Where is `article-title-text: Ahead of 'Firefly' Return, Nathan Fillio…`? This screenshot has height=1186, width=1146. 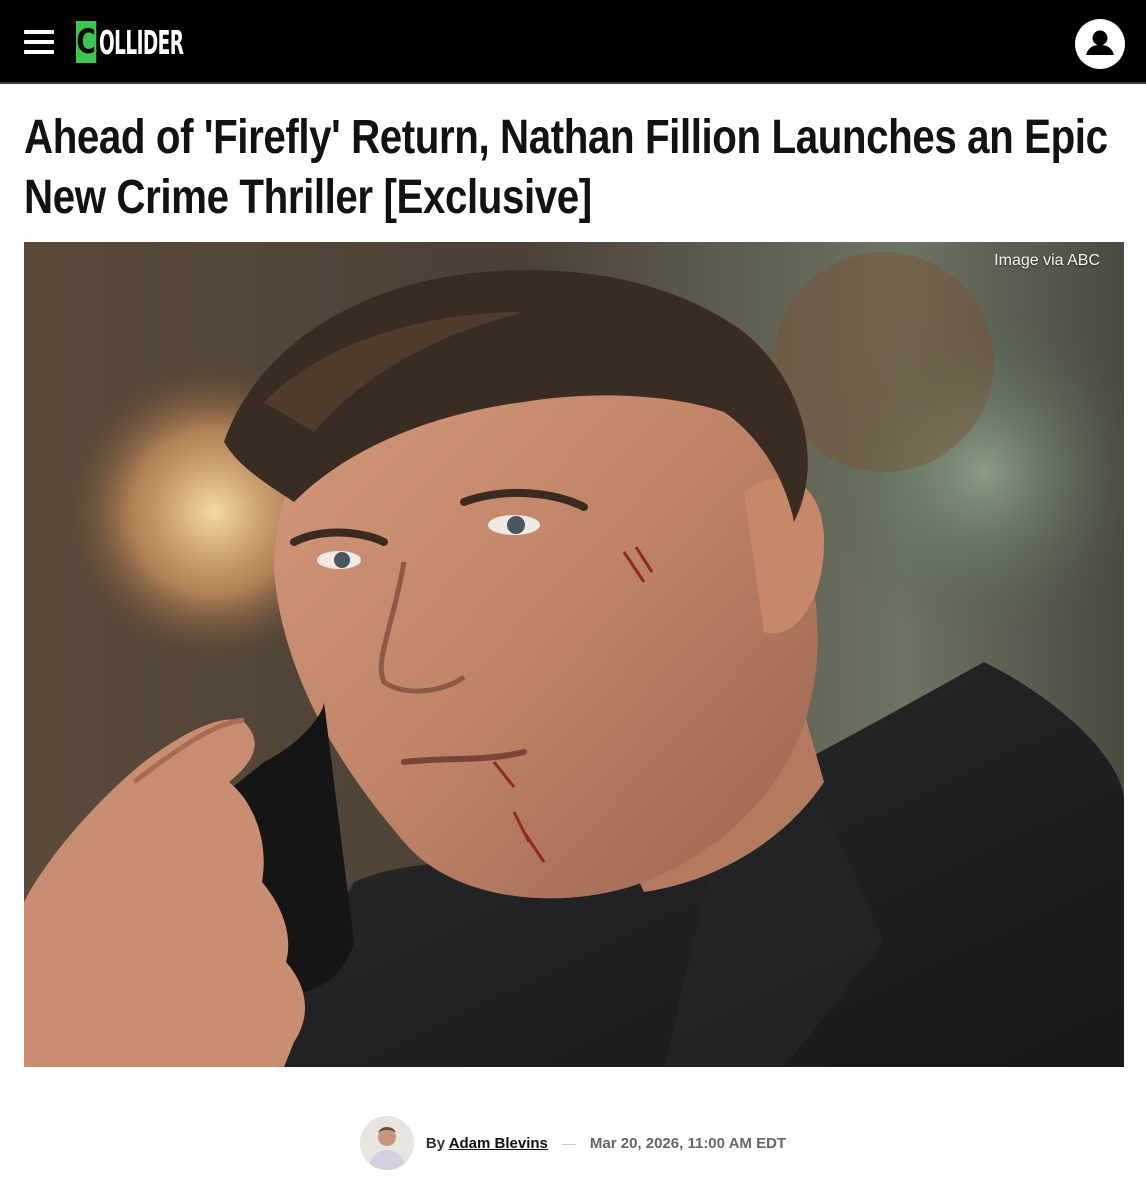 article-title-text: Ahead of 'Firefly' Return, Nathan Fillio… is located at coordinates (566, 167).